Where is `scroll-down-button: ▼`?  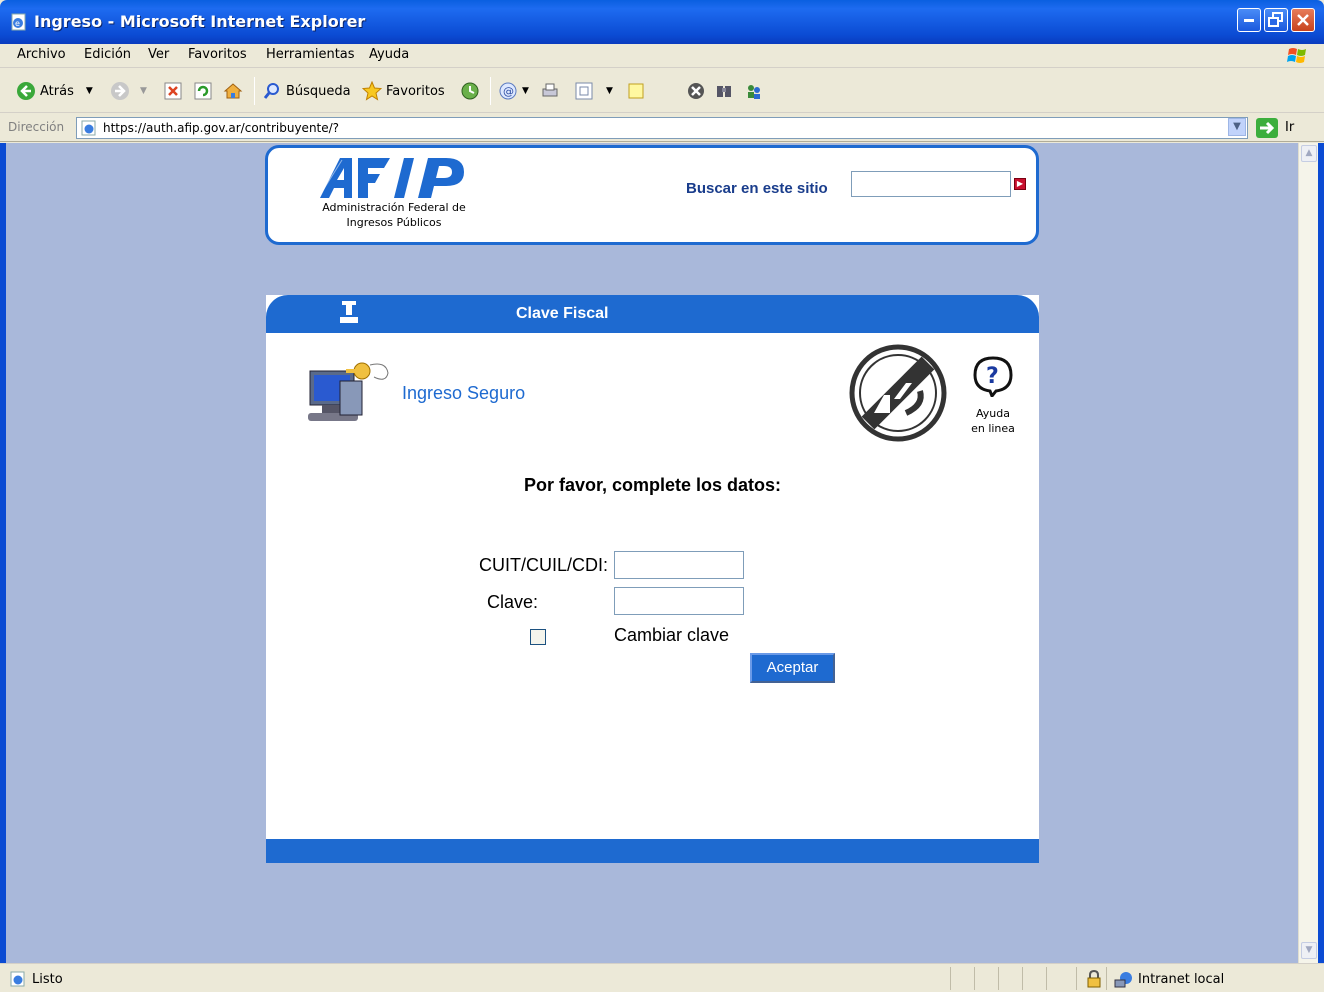
scroll-down-button: ▼ is located at coordinates (1309, 950).